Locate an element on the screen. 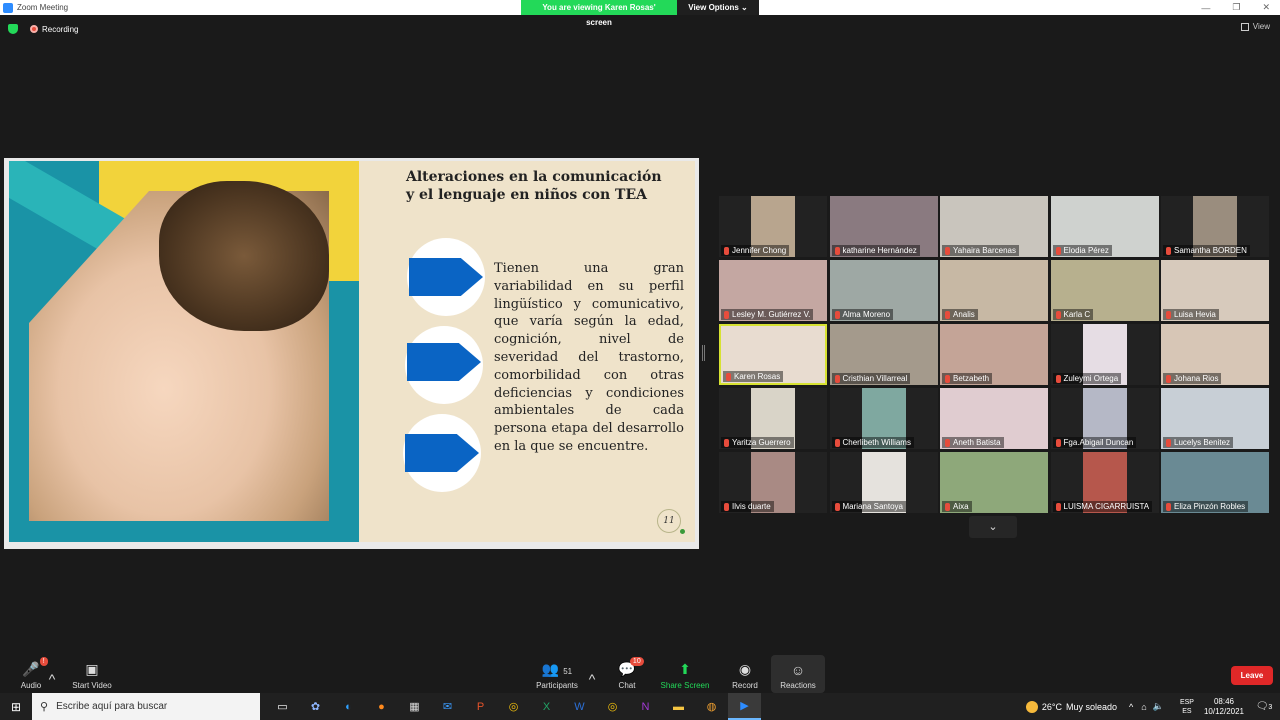  word-icon: W is located at coordinates (579, 706).